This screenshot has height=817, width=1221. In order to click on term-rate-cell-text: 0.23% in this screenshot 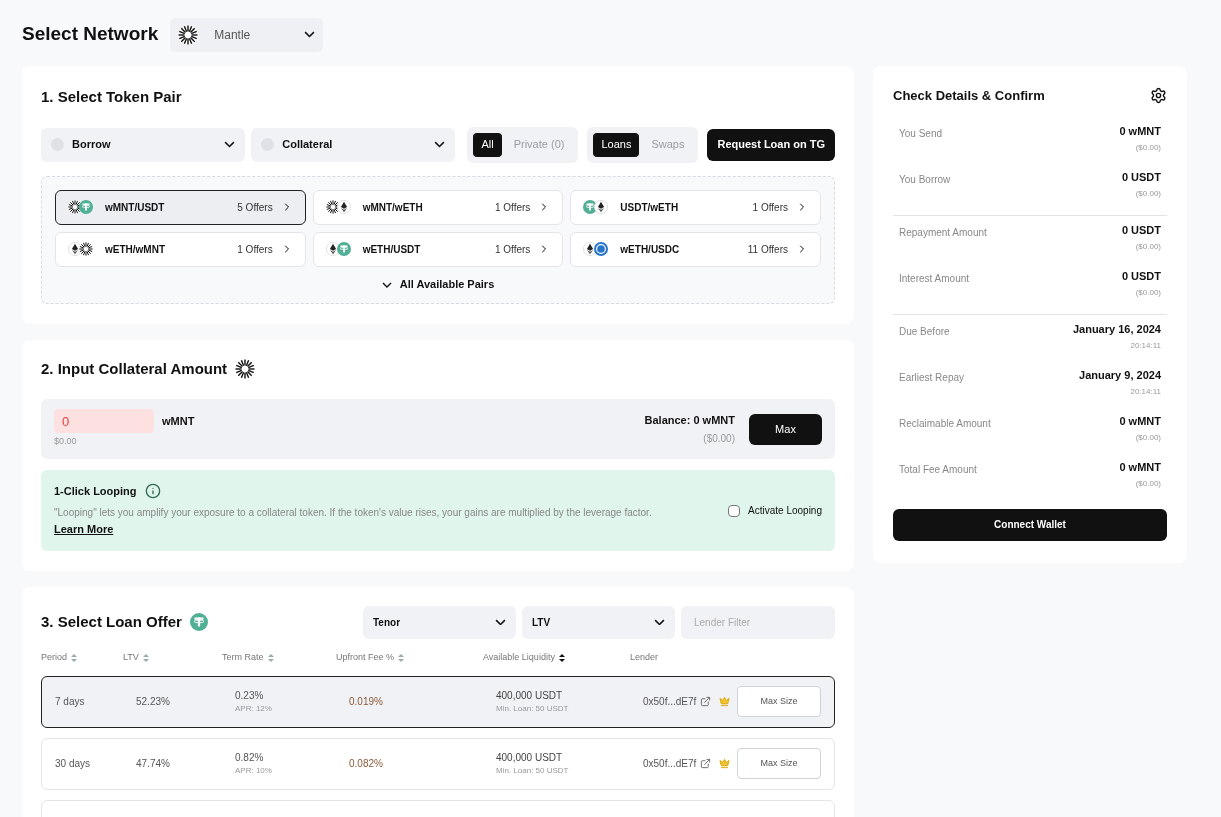, I will do `click(250, 696)`.